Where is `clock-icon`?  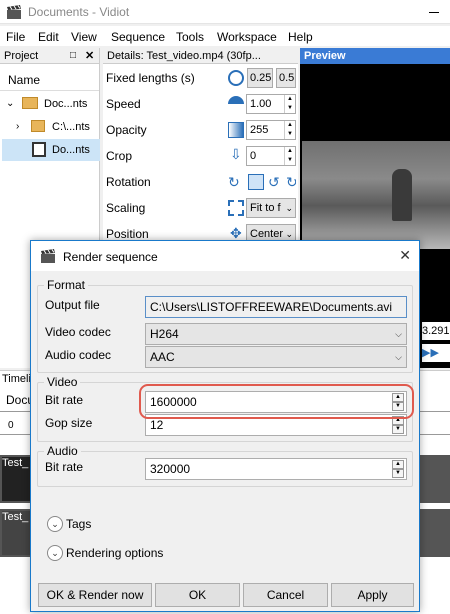
clock-icon is located at coordinates (236, 78).